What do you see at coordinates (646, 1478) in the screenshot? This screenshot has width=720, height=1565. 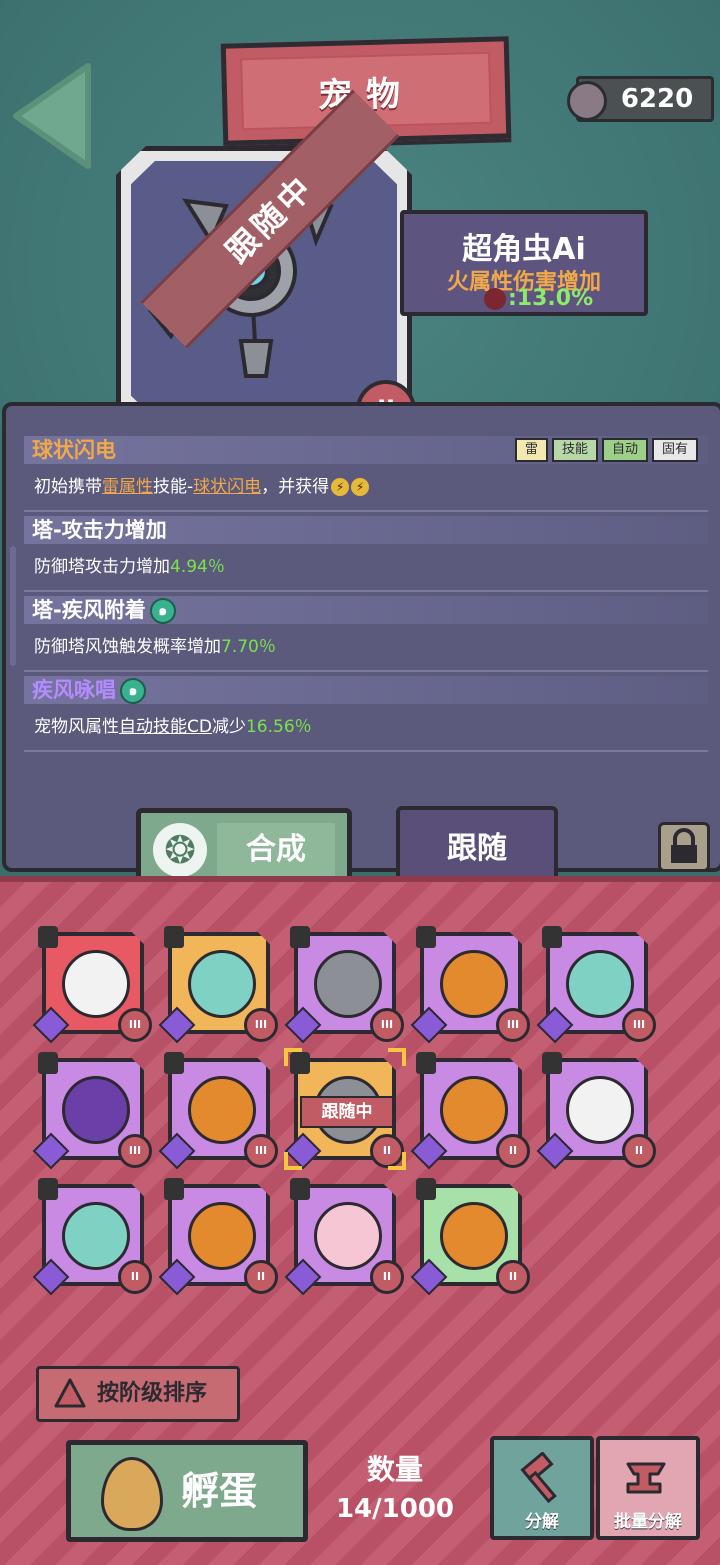 I see `anvil-icon` at bounding box center [646, 1478].